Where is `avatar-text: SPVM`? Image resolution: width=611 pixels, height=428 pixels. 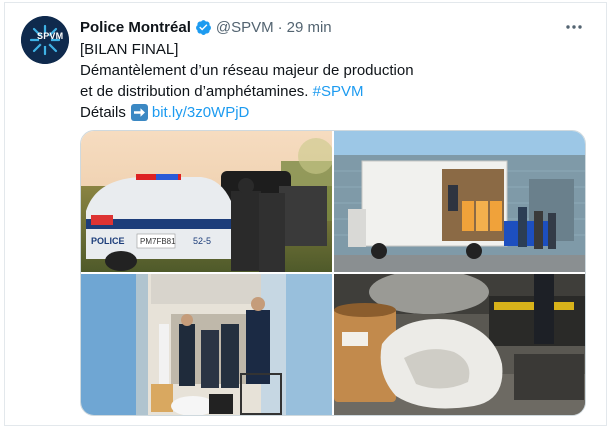
avatar-text: SPVM is located at coordinates (50, 36).